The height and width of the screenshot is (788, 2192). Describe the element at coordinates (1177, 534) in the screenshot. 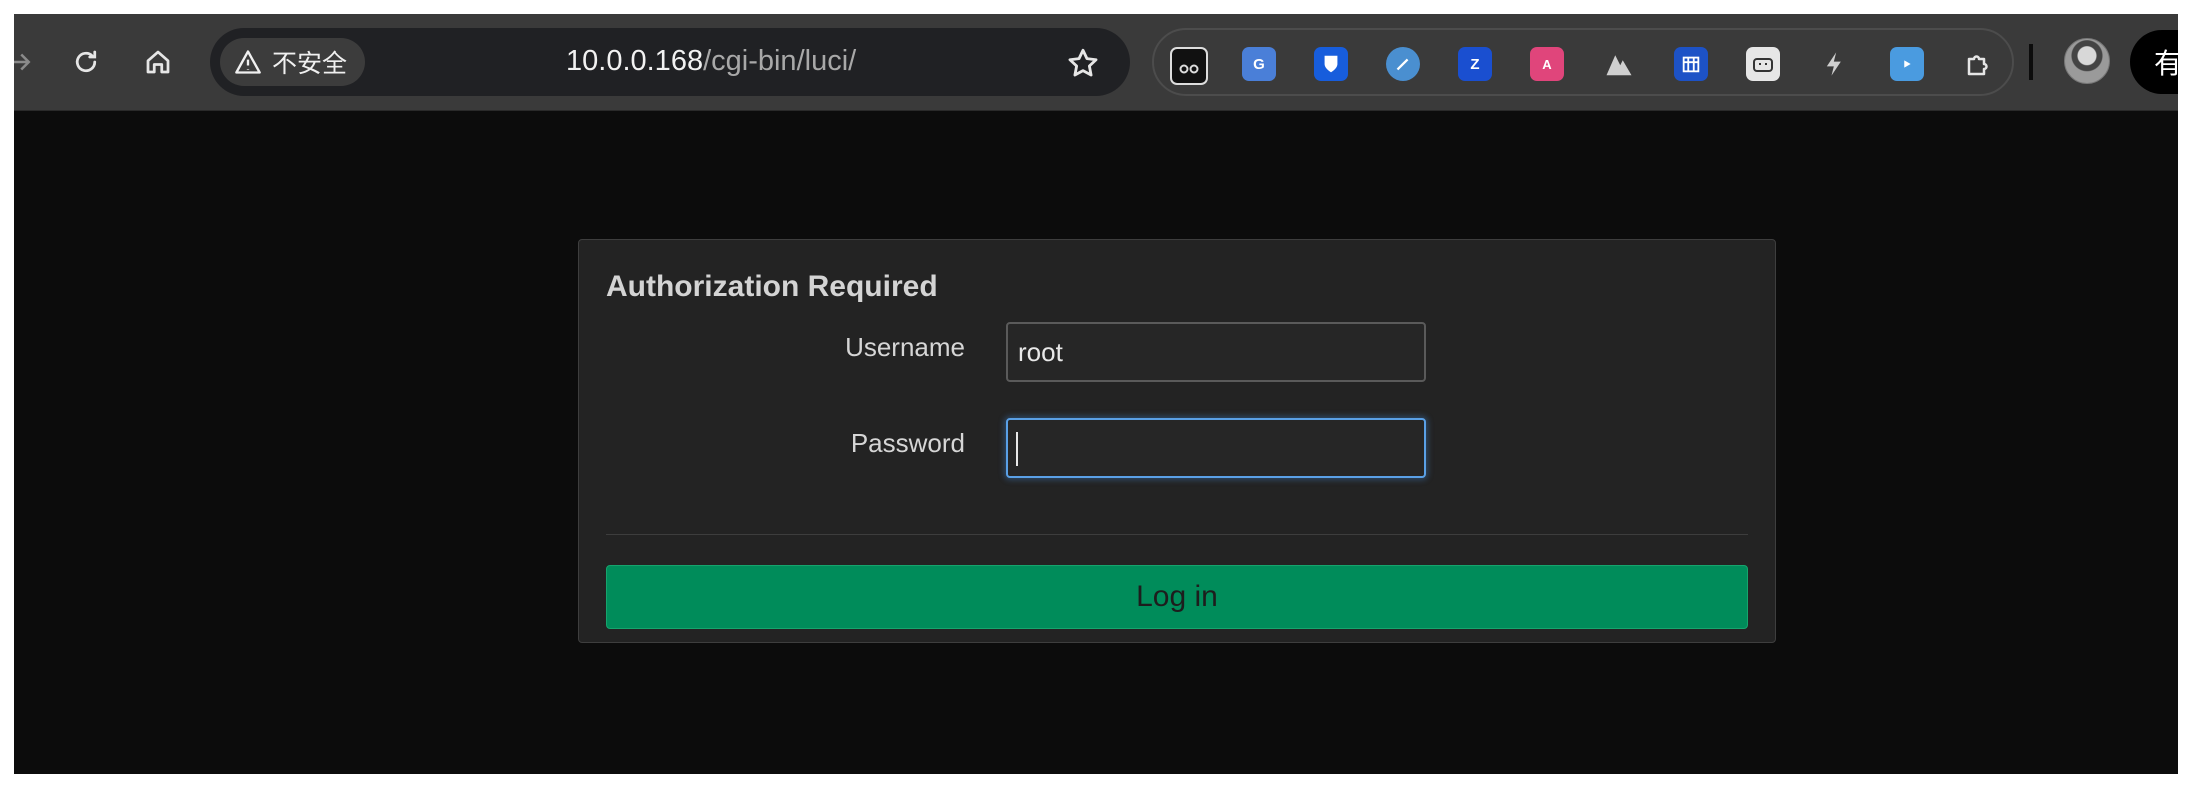

I see `form-divider` at that location.